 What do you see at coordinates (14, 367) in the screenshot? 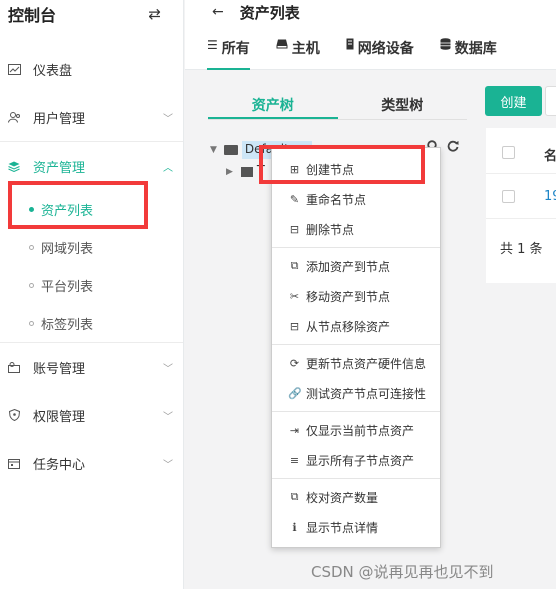
I see `account-icon` at bounding box center [14, 367].